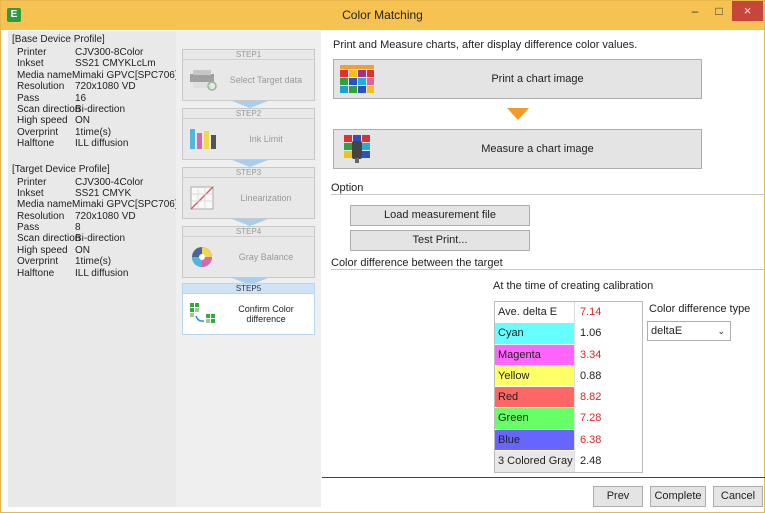 This screenshot has height=513, width=765. I want to click on step-body: Confirm Color difference, so click(248, 314).